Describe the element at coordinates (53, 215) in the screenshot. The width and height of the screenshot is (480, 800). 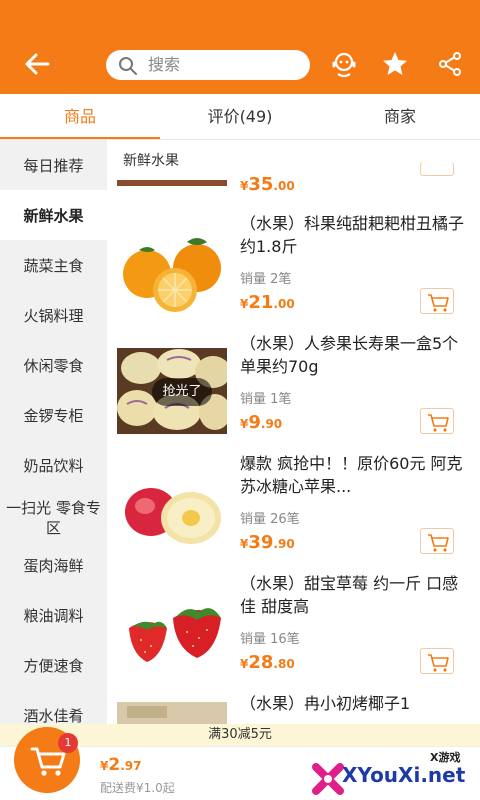
I see `sidebar-item-fruit: 新鲜水果` at that location.